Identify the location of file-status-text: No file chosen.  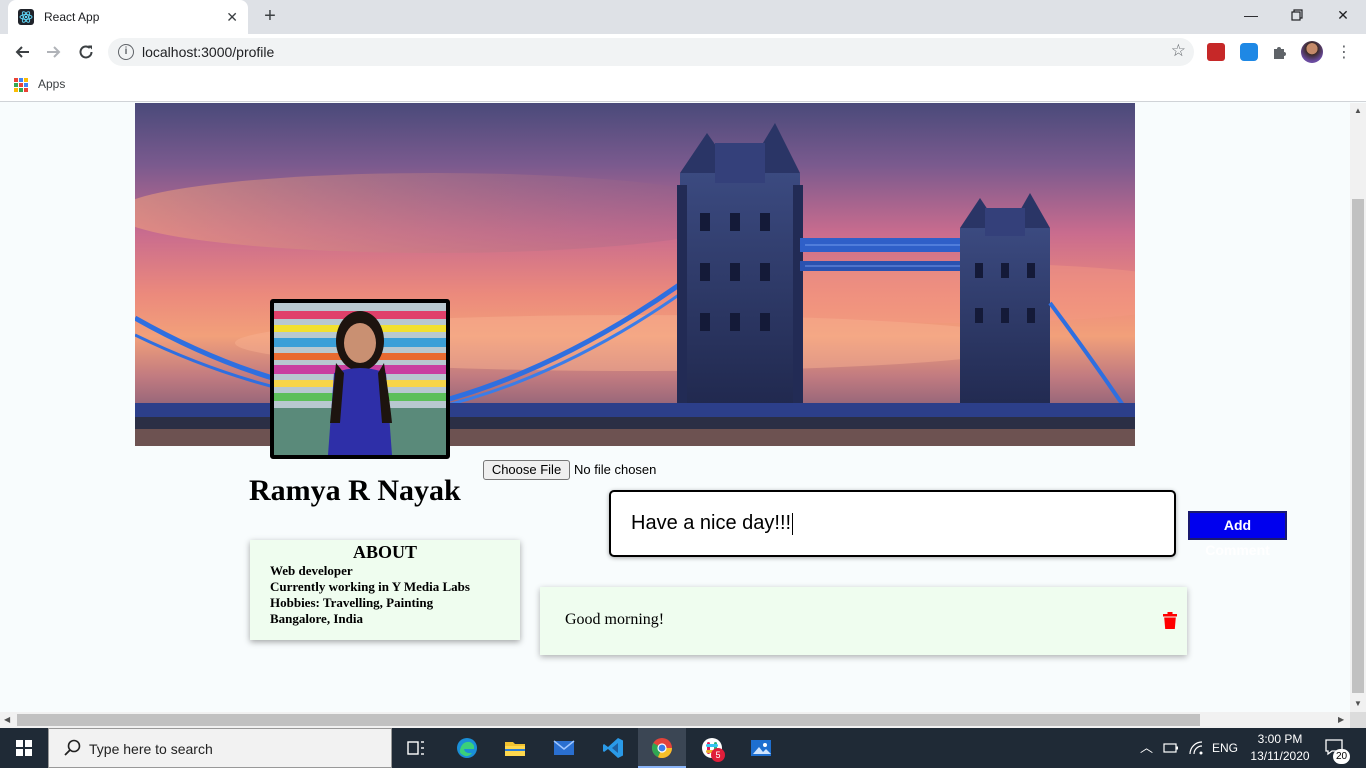
(615, 469).